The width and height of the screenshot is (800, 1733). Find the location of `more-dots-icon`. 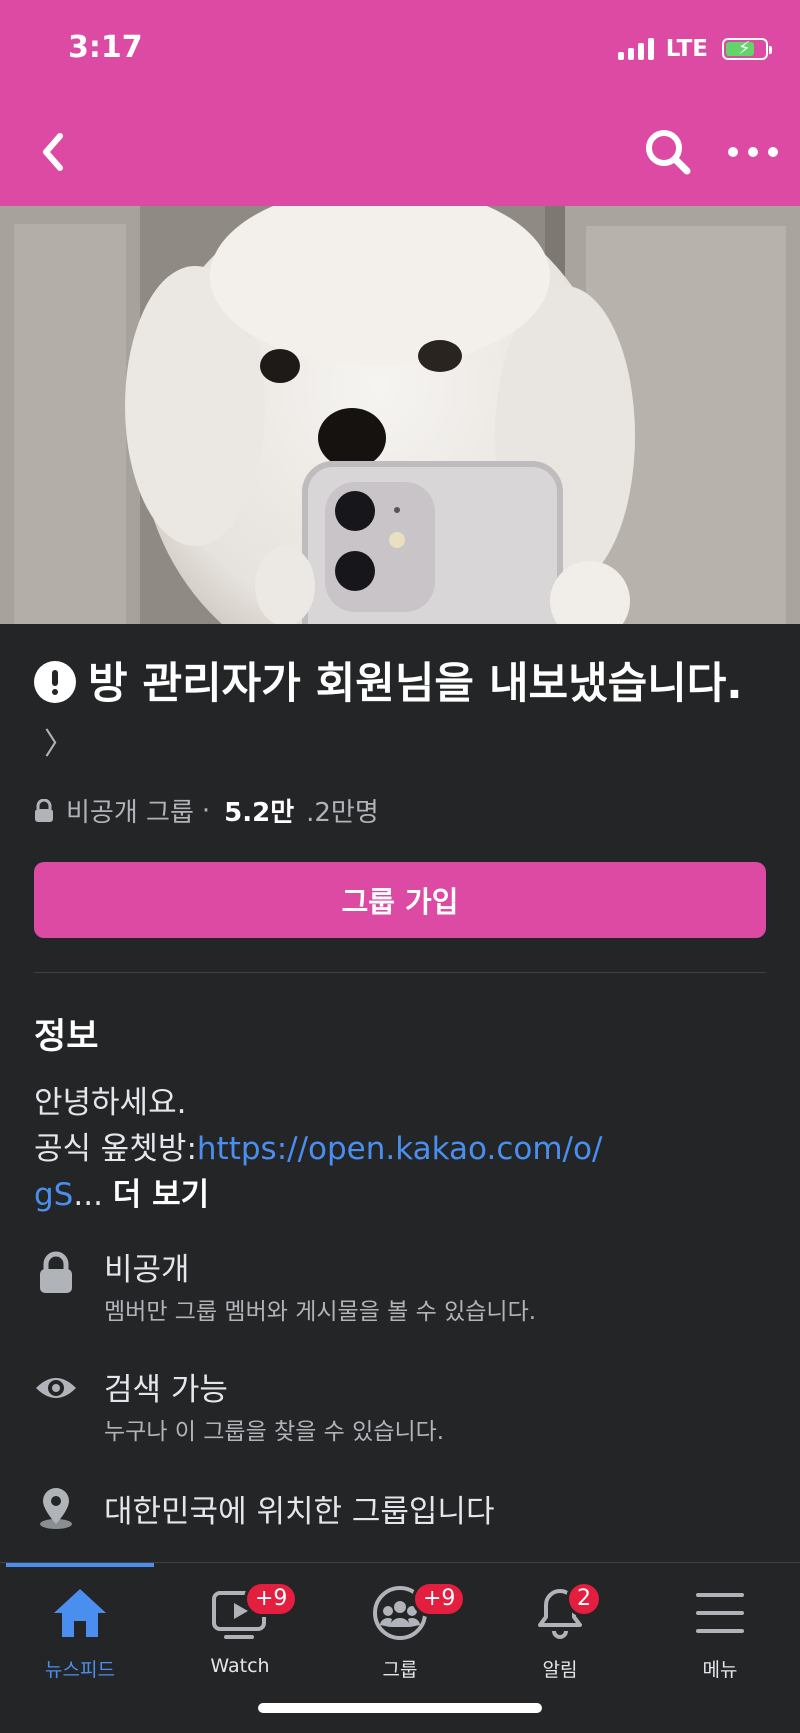

more-dots-icon is located at coordinates (753, 152).